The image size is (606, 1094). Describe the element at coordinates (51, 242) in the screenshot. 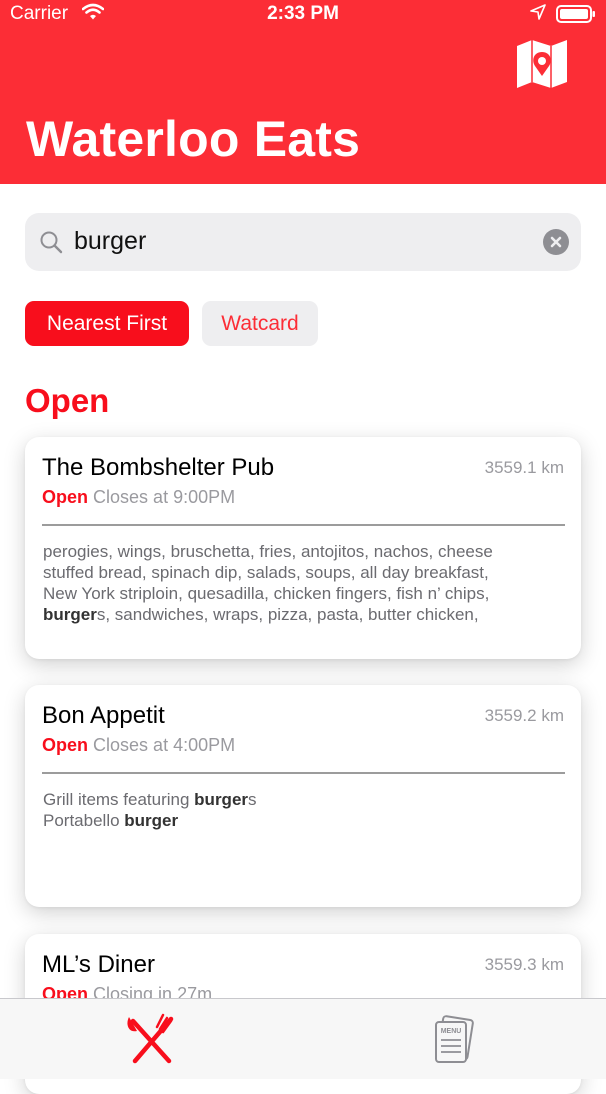

I see `search-icon` at that location.